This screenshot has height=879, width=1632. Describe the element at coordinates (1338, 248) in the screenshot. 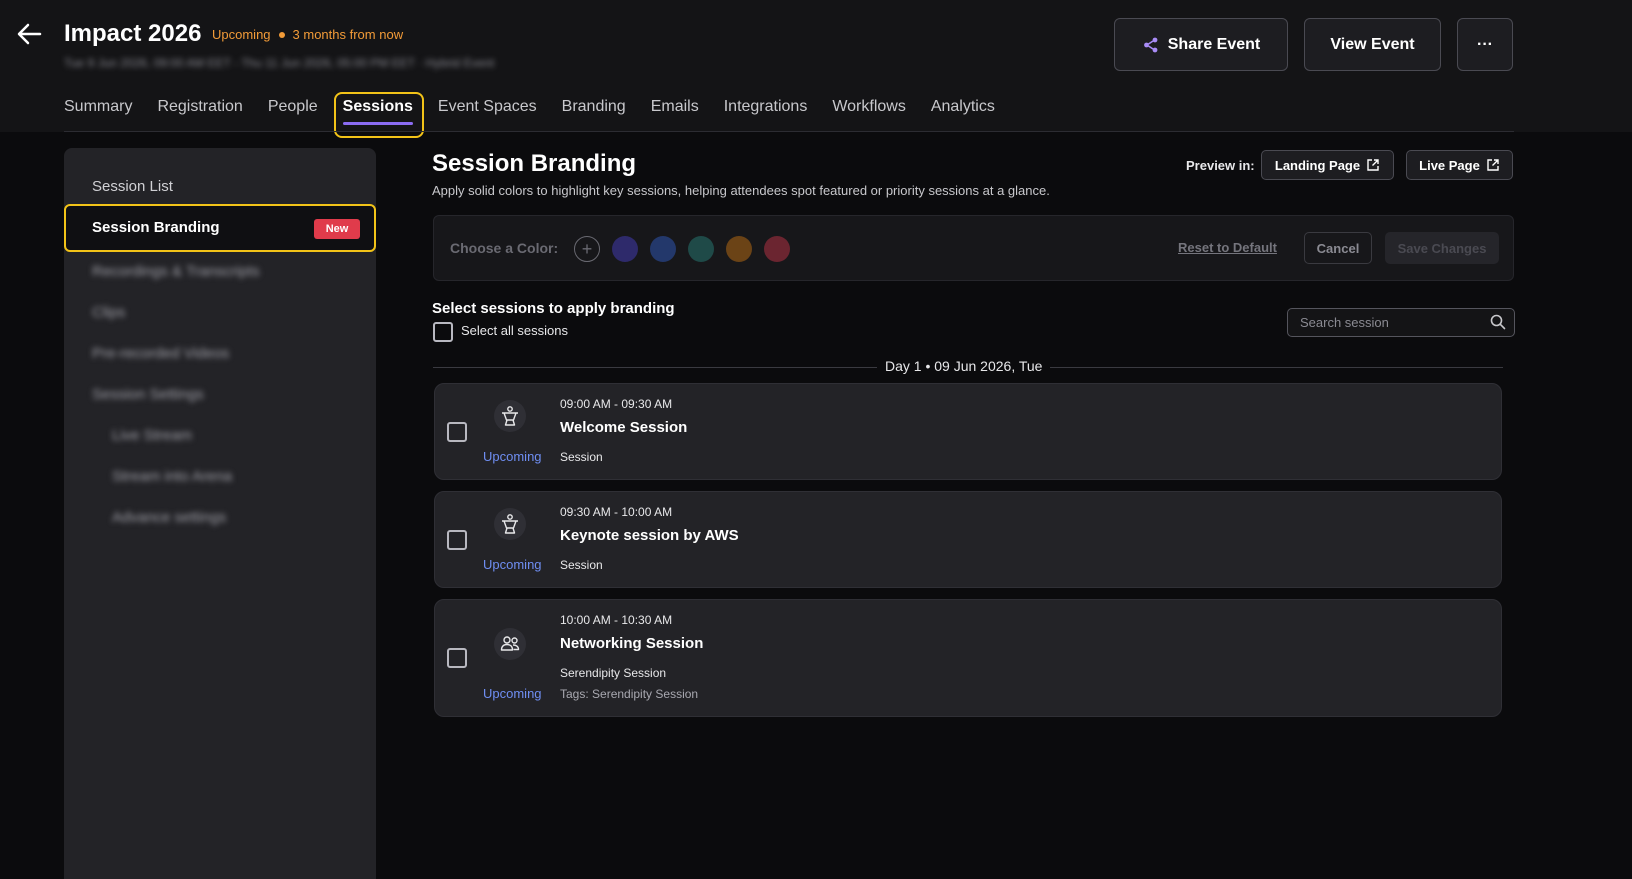

I see `cancel-button: Cancel` at that location.